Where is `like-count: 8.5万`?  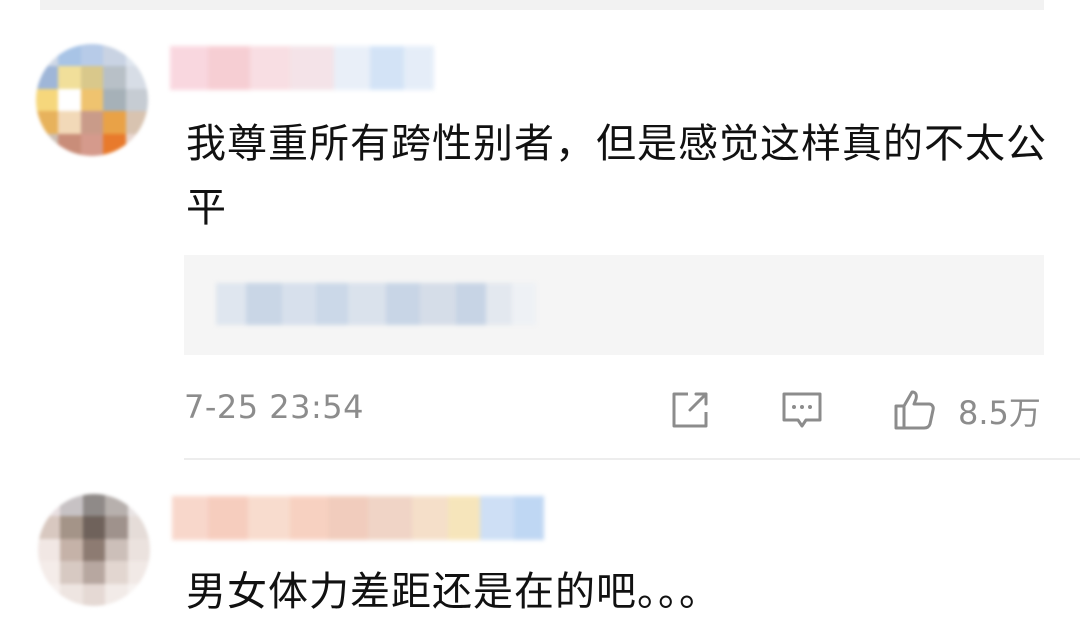
like-count: 8.5万 is located at coordinates (999, 413).